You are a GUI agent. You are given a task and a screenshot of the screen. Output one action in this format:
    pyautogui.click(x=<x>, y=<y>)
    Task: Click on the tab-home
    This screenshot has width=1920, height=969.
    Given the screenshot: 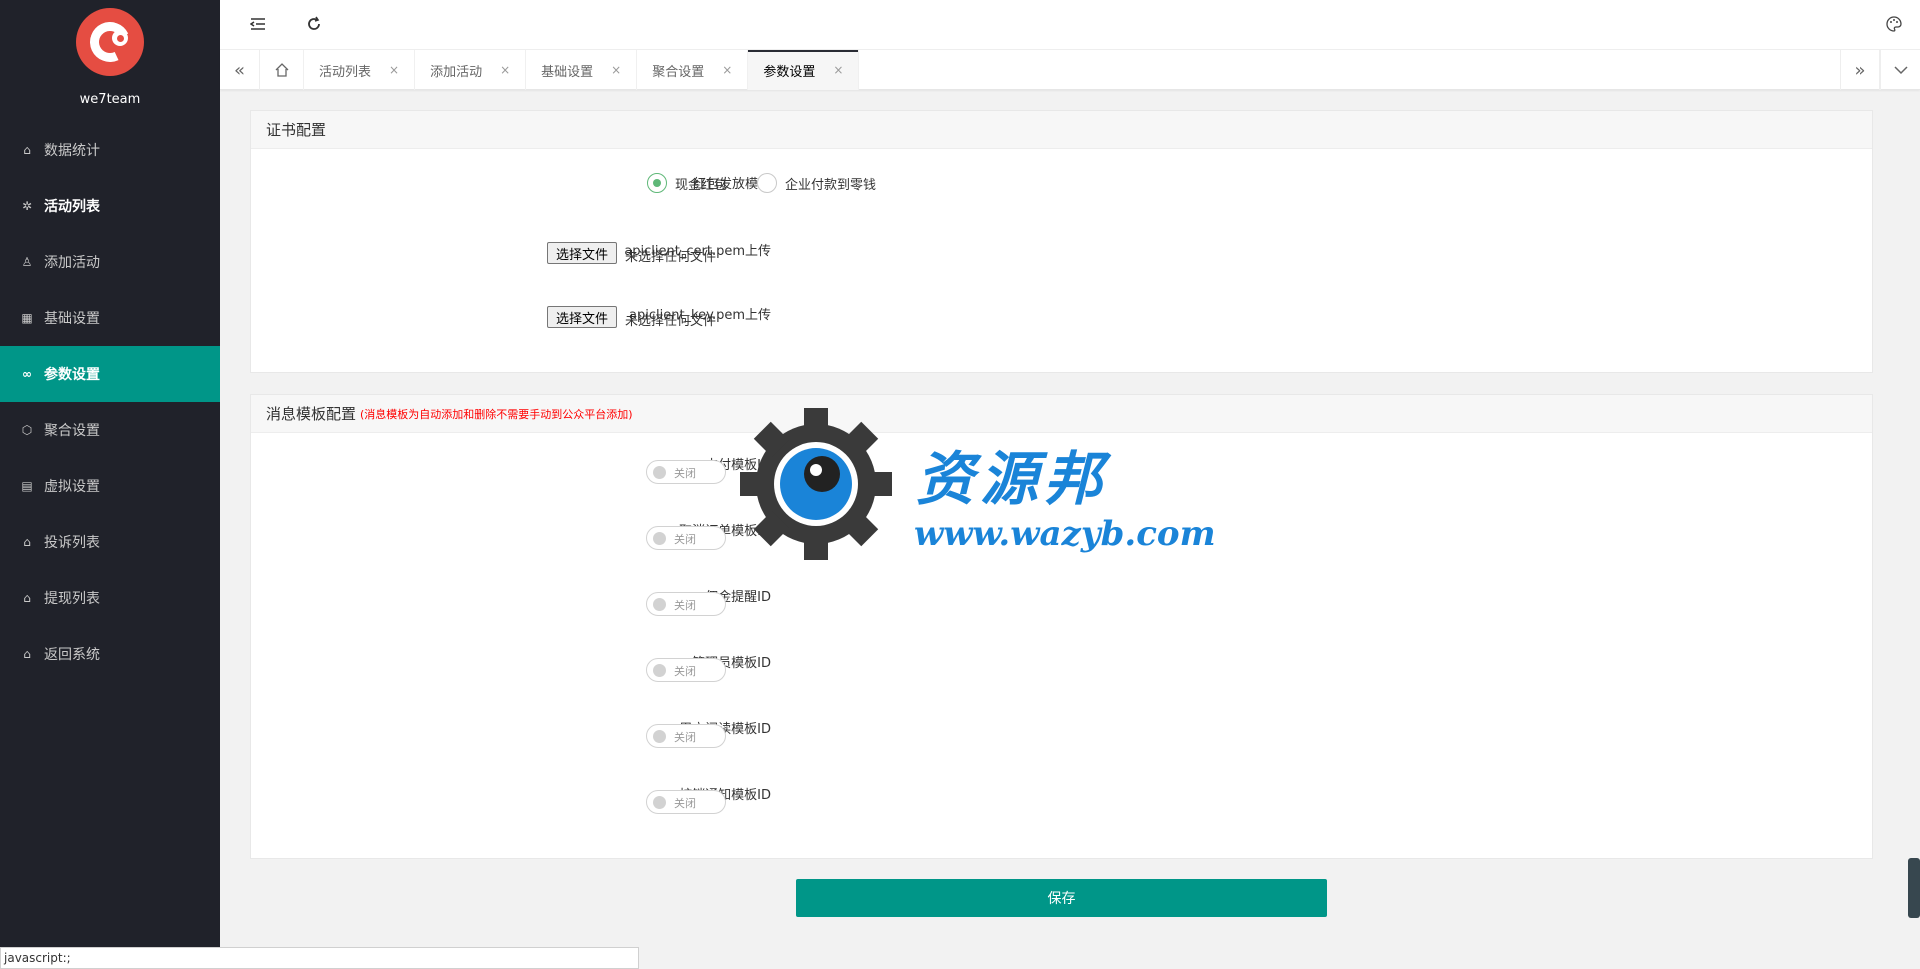 What is the action you would take?
    pyautogui.click(x=282, y=70)
    